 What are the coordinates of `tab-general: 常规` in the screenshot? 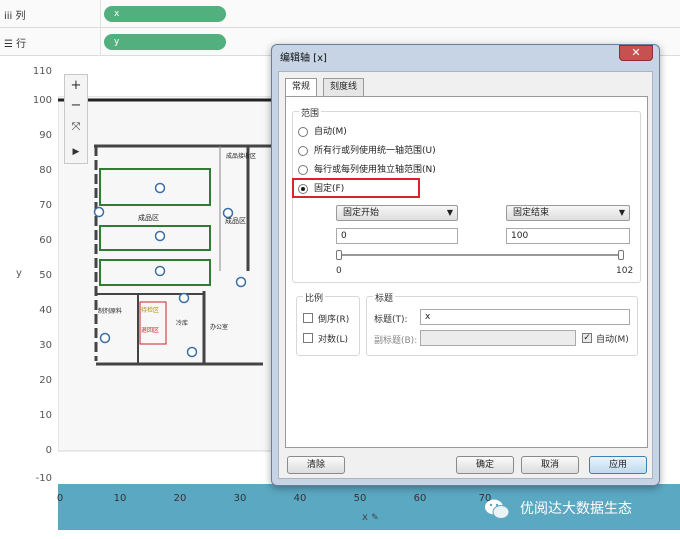 It's located at (301, 87).